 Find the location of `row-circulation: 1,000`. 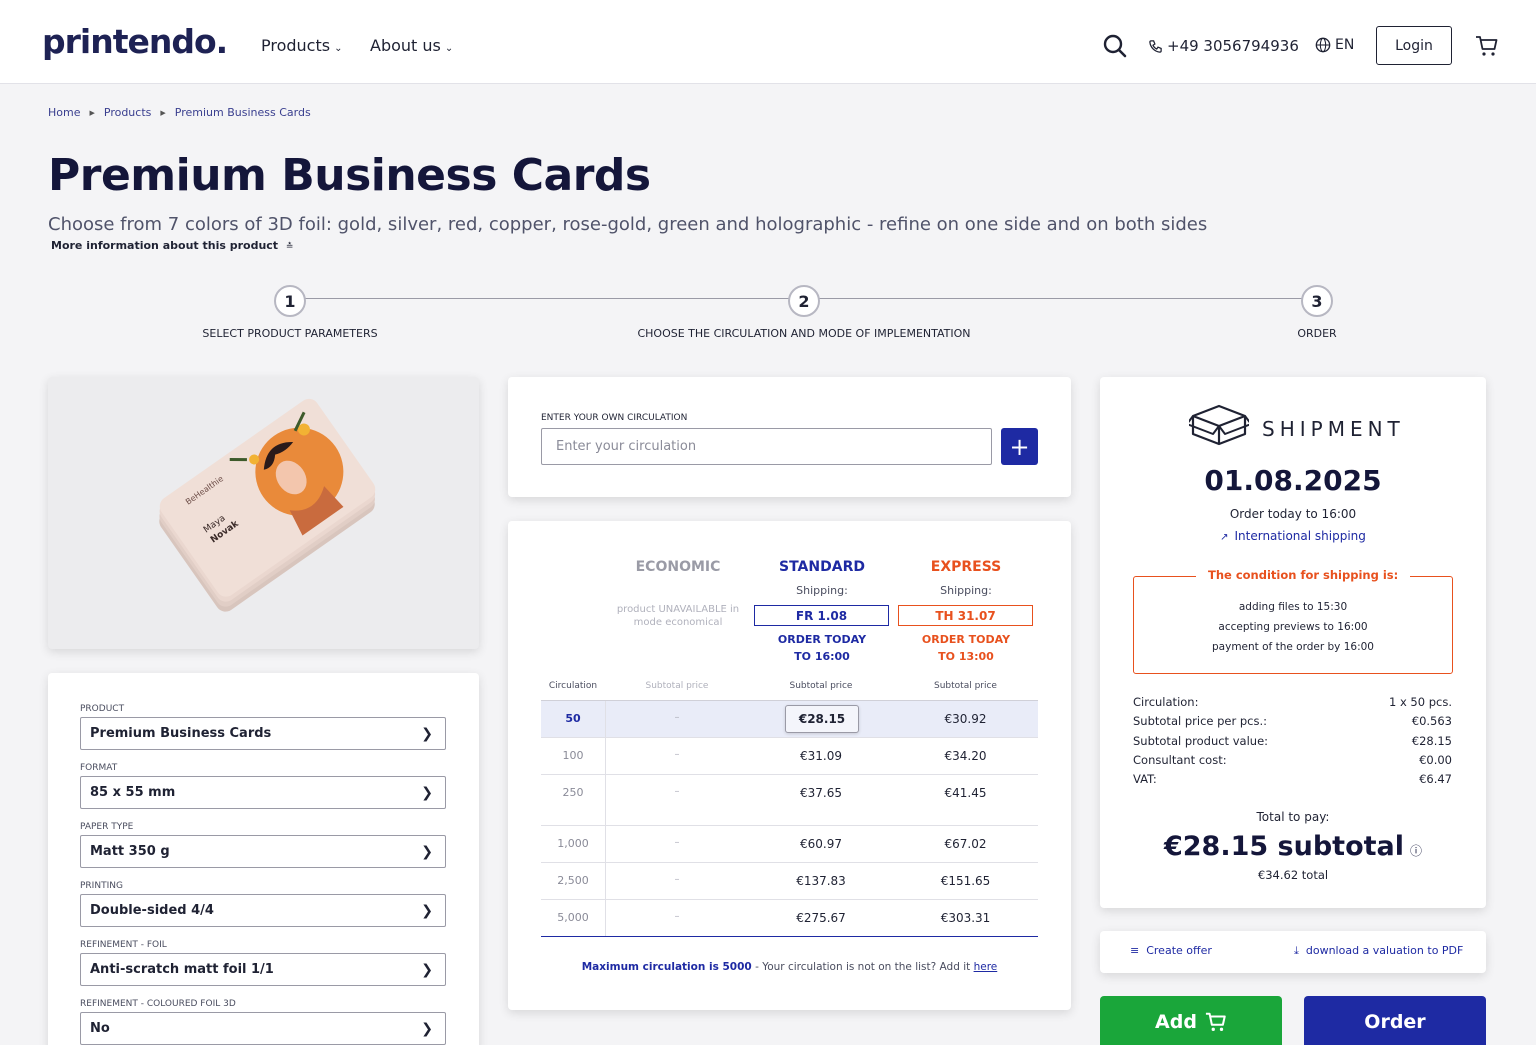

row-circulation: 1,000 is located at coordinates (573, 843).